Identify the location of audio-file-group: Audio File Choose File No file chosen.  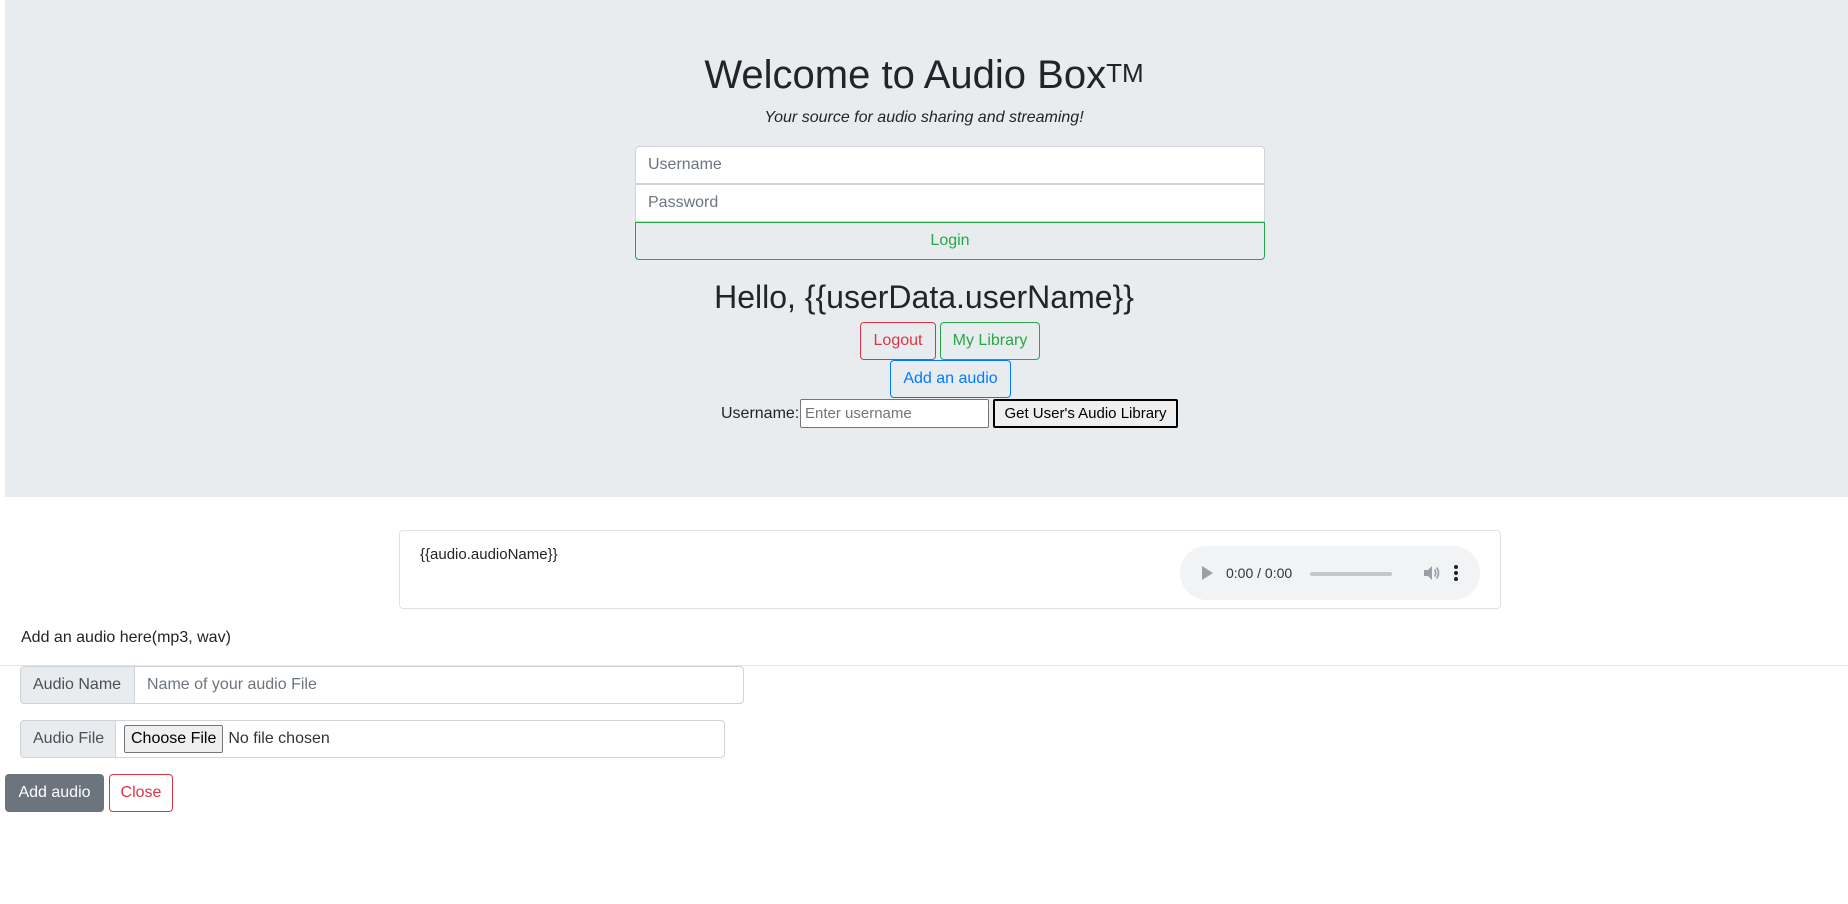
(372, 739).